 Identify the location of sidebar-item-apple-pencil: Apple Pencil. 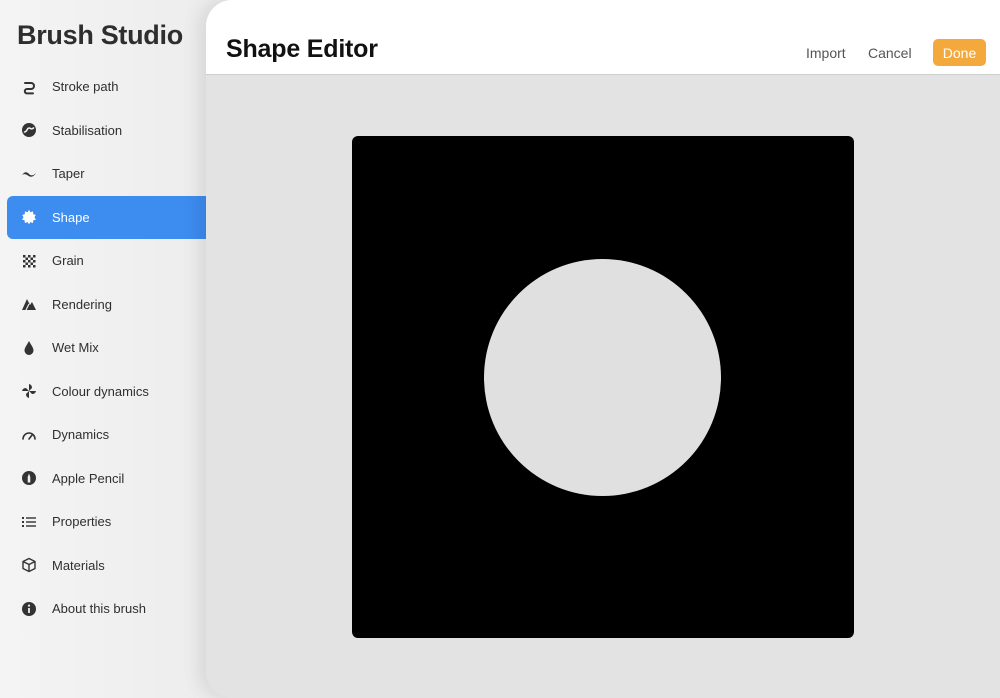
(107, 479).